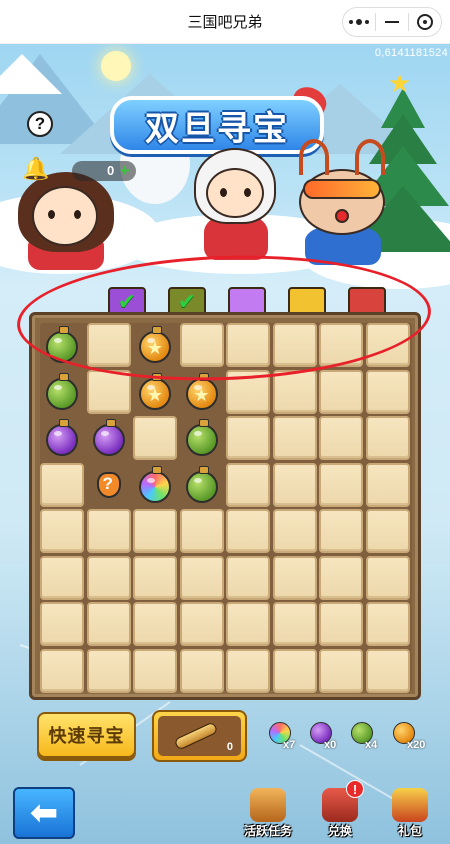  What do you see at coordinates (196, 736) in the screenshot?
I see `telescope-icon` at bounding box center [196, 736].